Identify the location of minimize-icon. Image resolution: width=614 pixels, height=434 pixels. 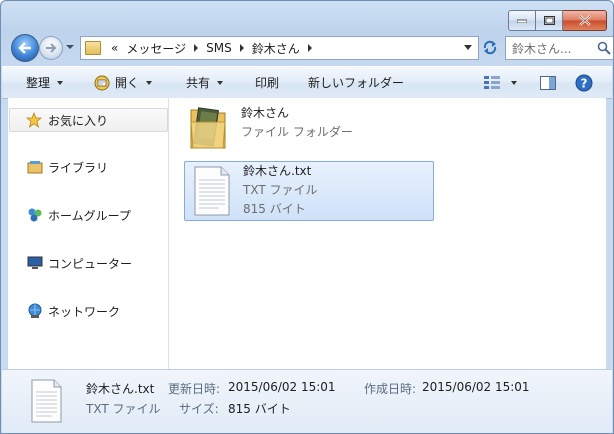
(522, 21).